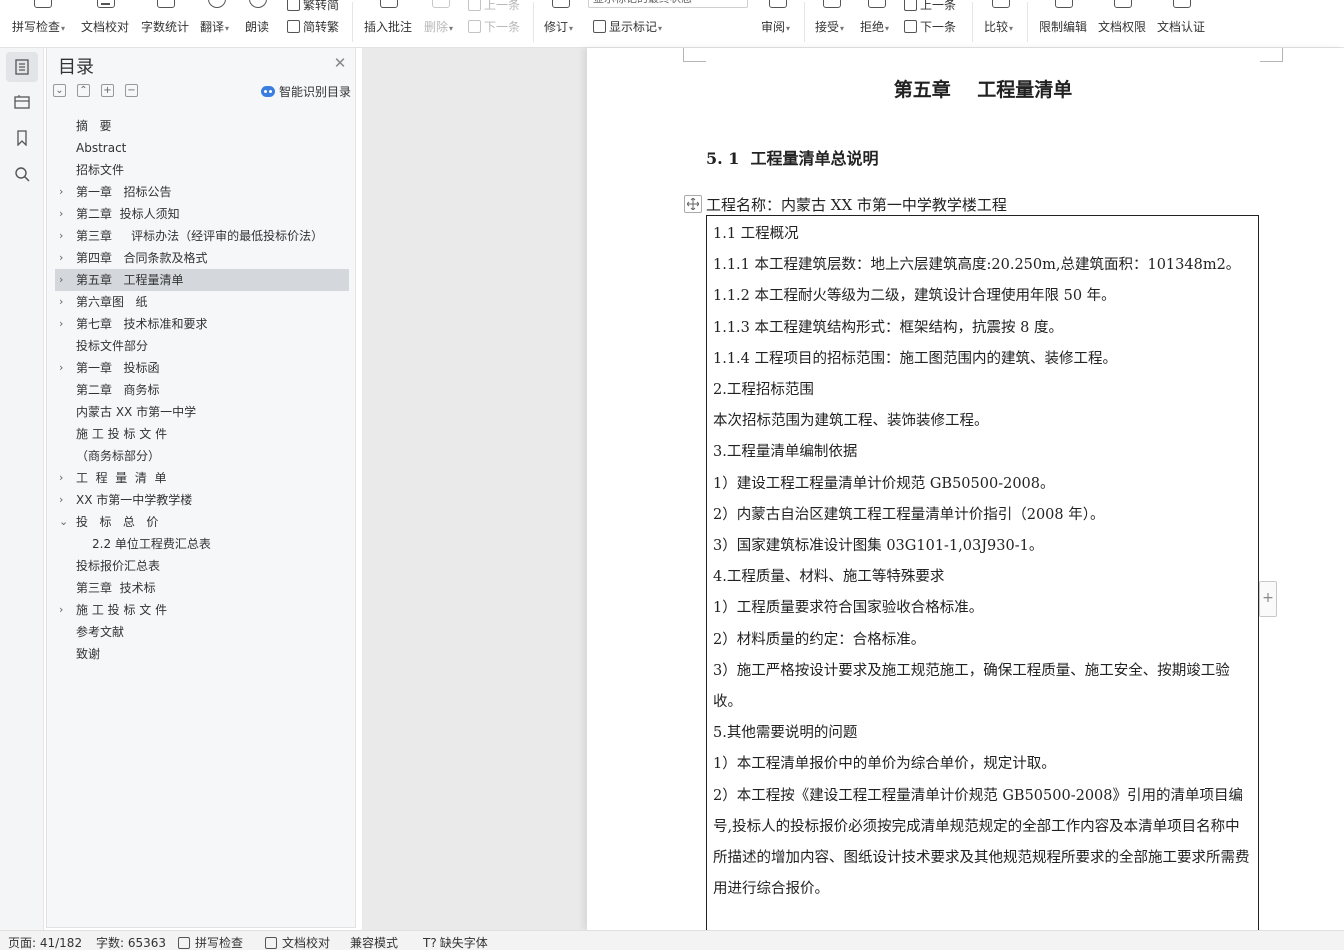 This screenshot has width=1344, height=950. Describe the element at coordinates (884, 483) in the screenshot. I see `document-paragraph: 1）建设工程工程量清单计价规范 GB50500-2008。` at that location.